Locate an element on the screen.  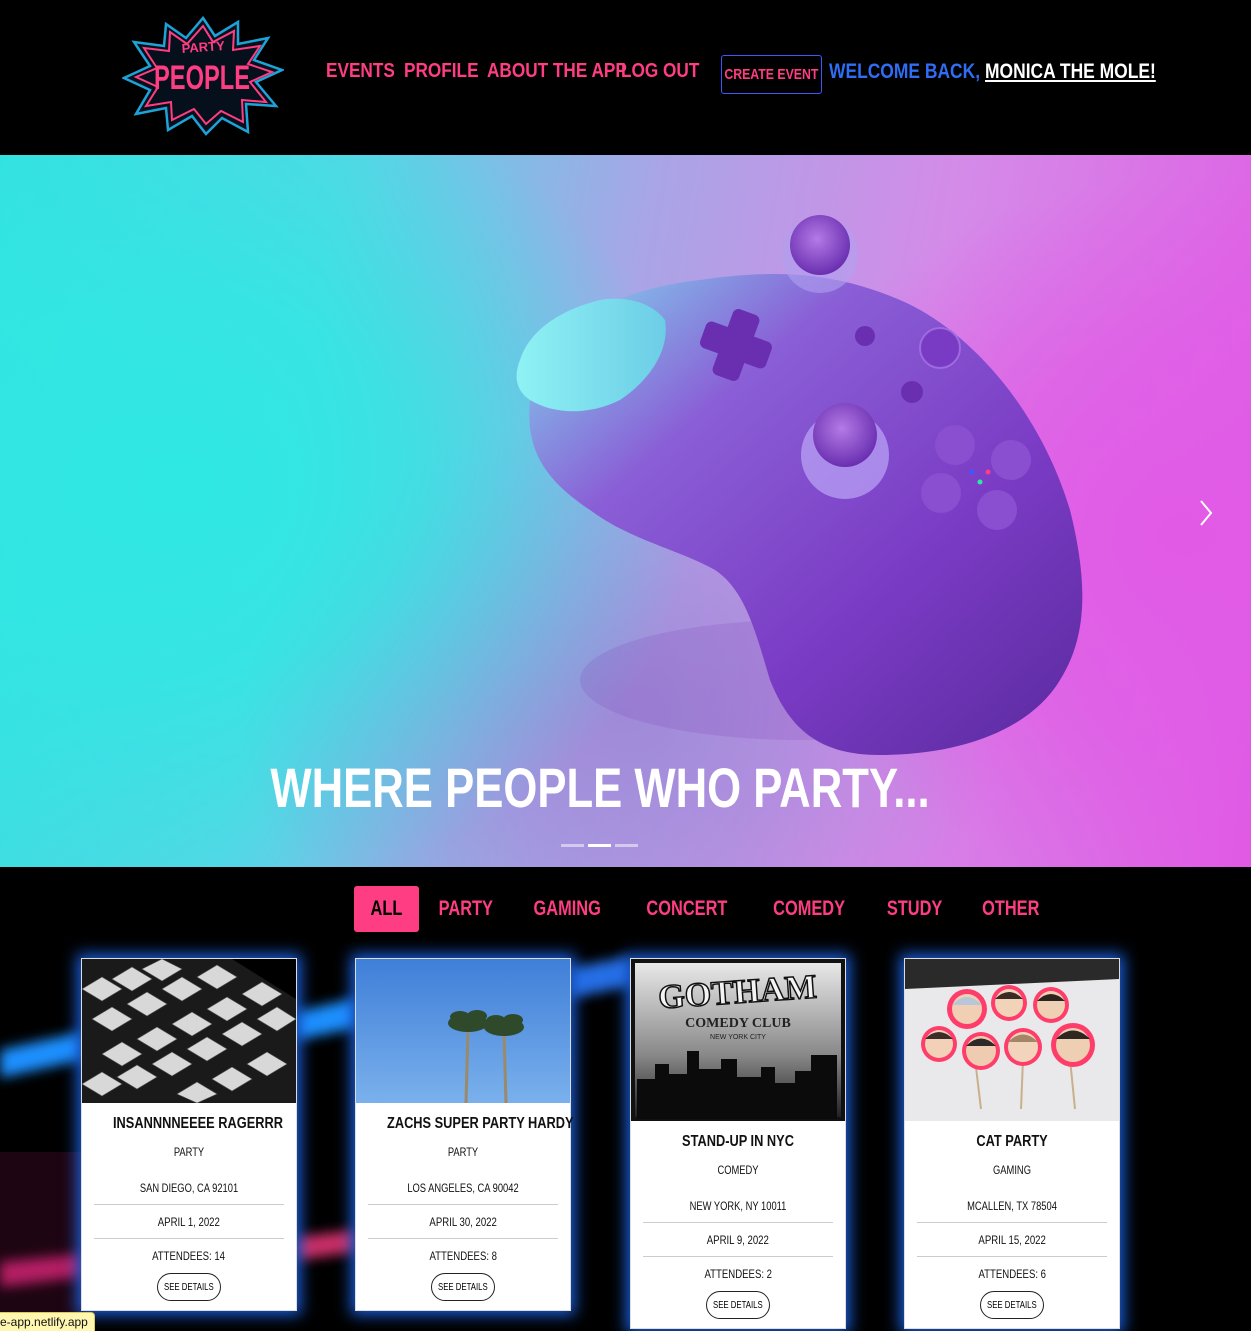
logo-top-word: PARTY is located at coordinates (203, 47).